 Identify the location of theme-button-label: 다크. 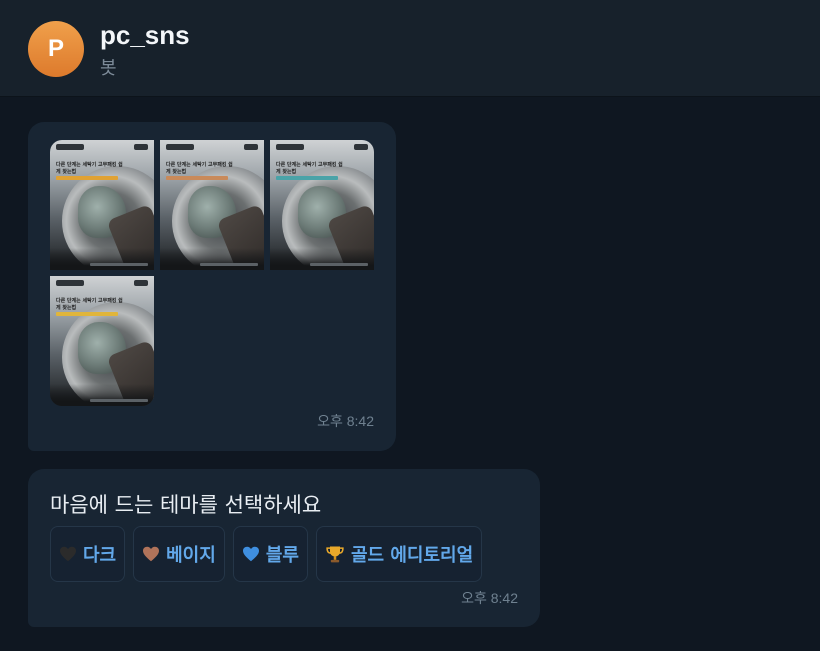
(100, 555).